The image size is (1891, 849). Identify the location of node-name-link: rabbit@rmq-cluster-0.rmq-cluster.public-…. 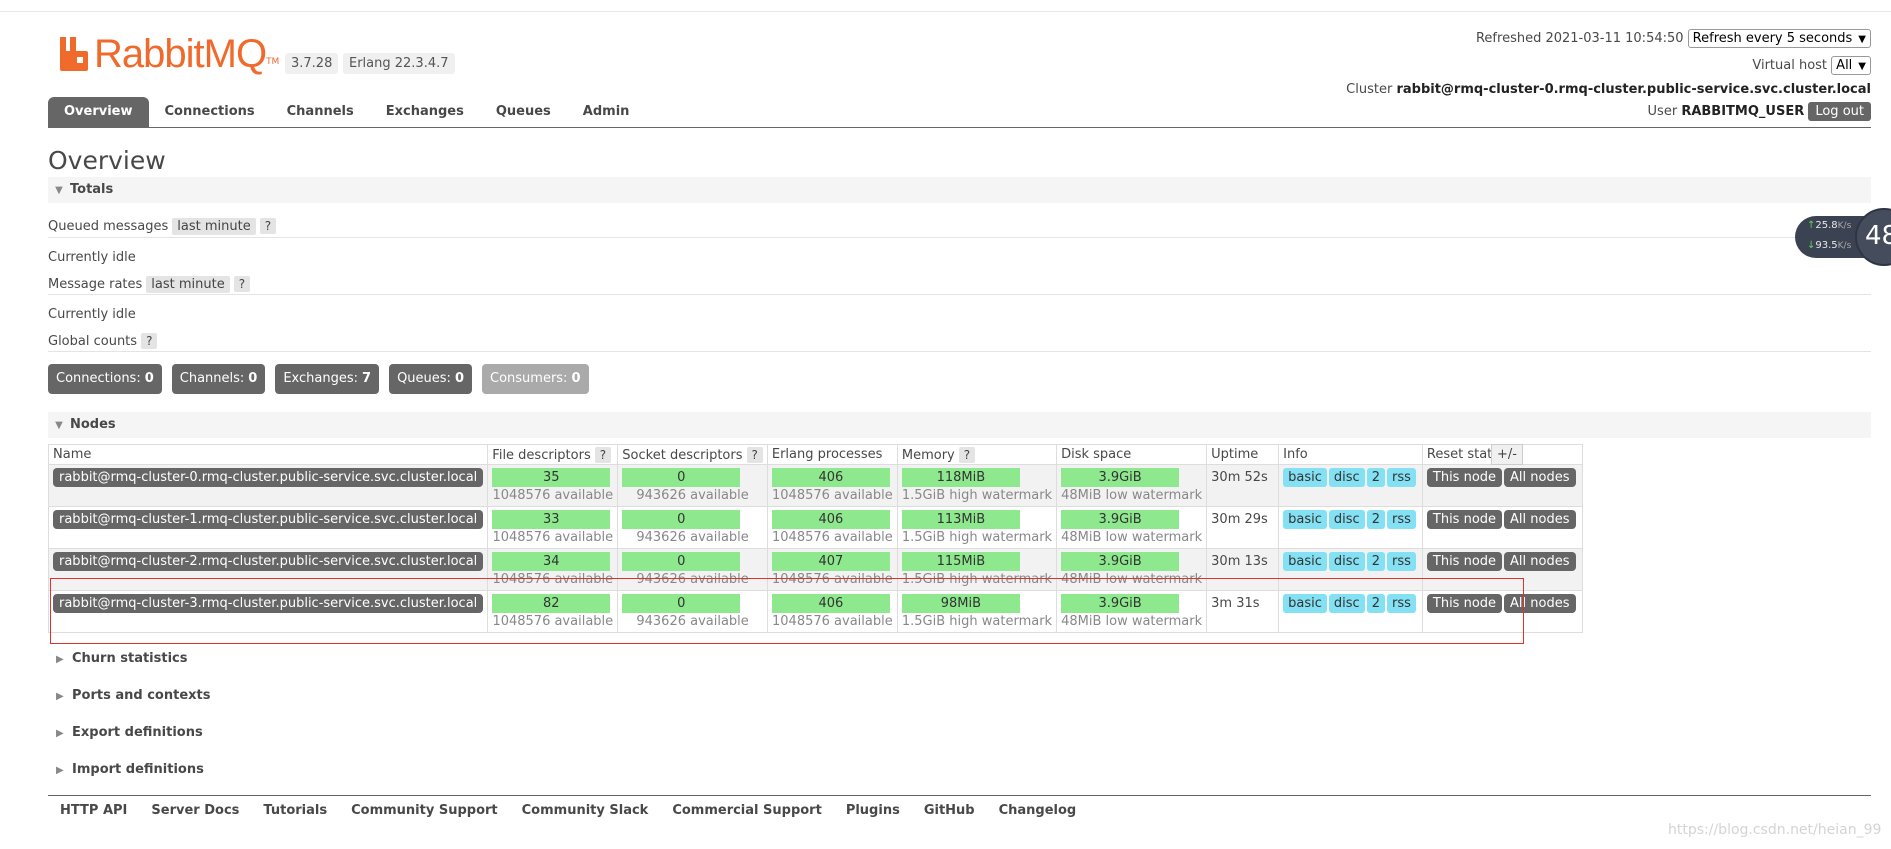
(268, 477).